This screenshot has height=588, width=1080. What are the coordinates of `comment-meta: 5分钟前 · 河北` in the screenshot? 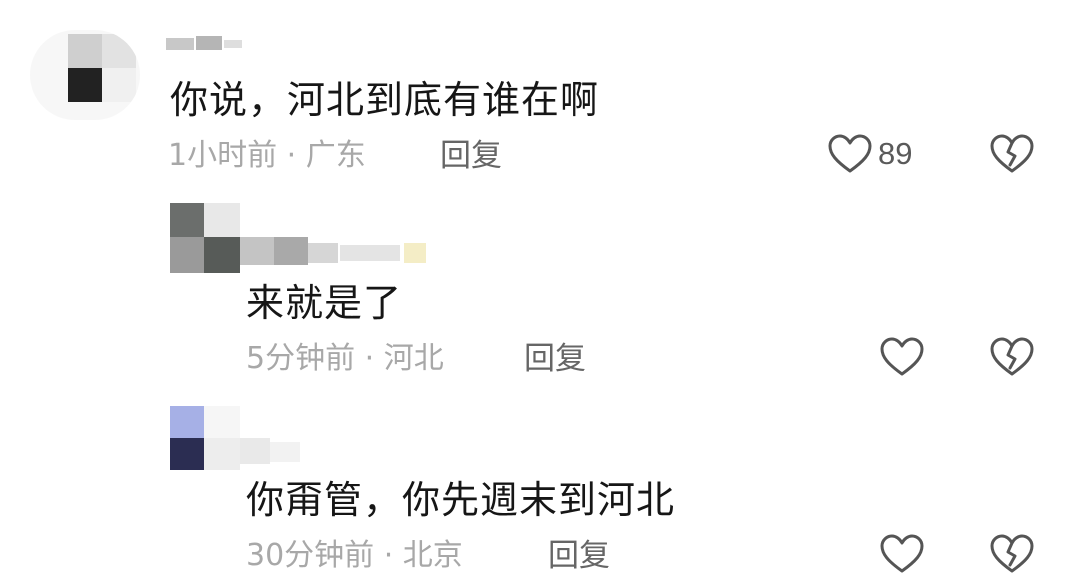 It's located at (345, 359).